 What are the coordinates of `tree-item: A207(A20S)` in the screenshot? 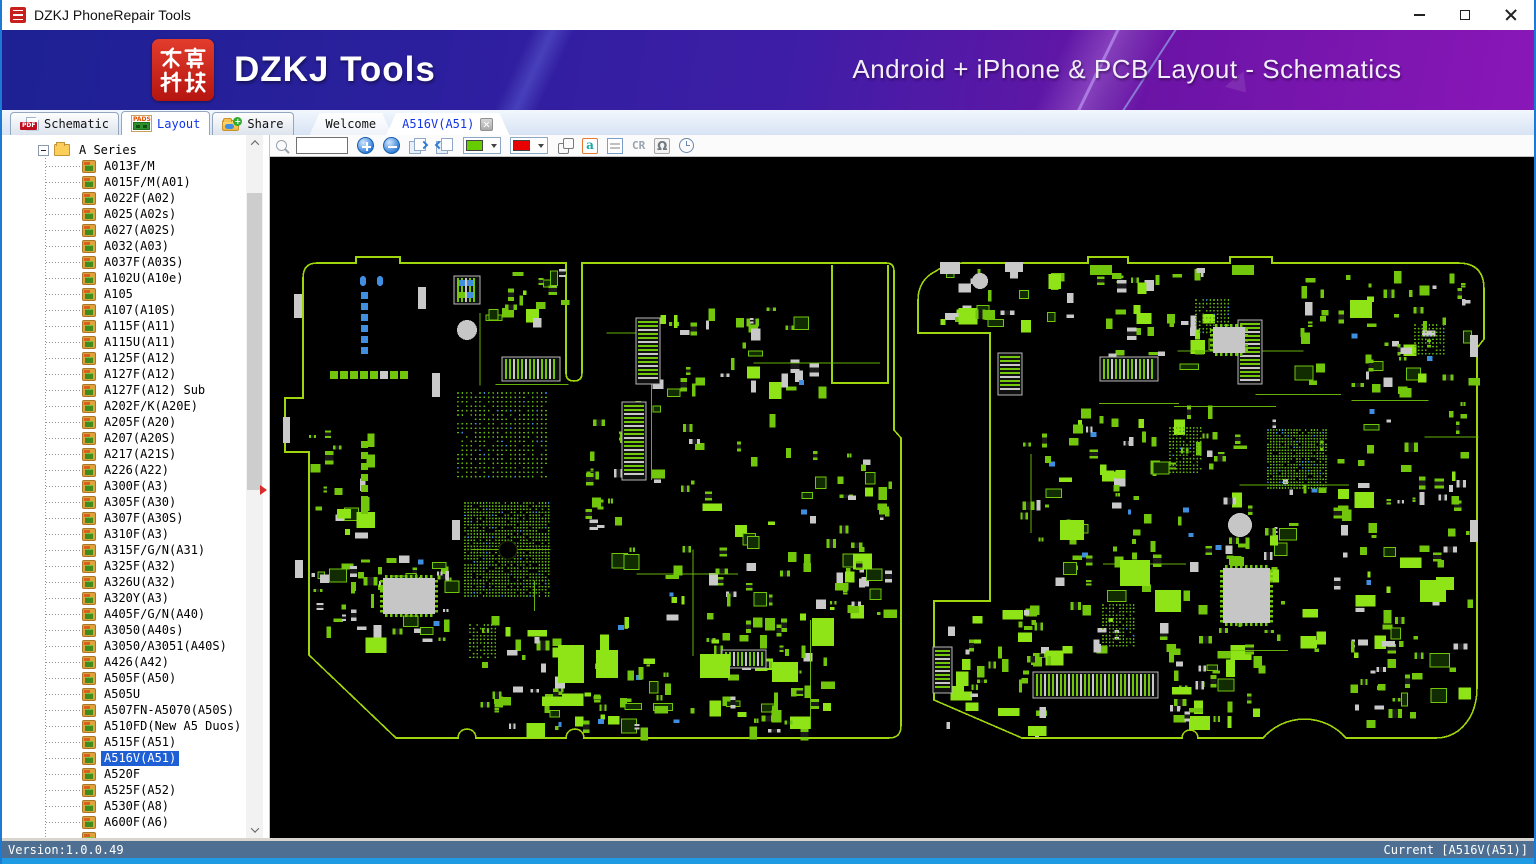 It's located at (135, 438).